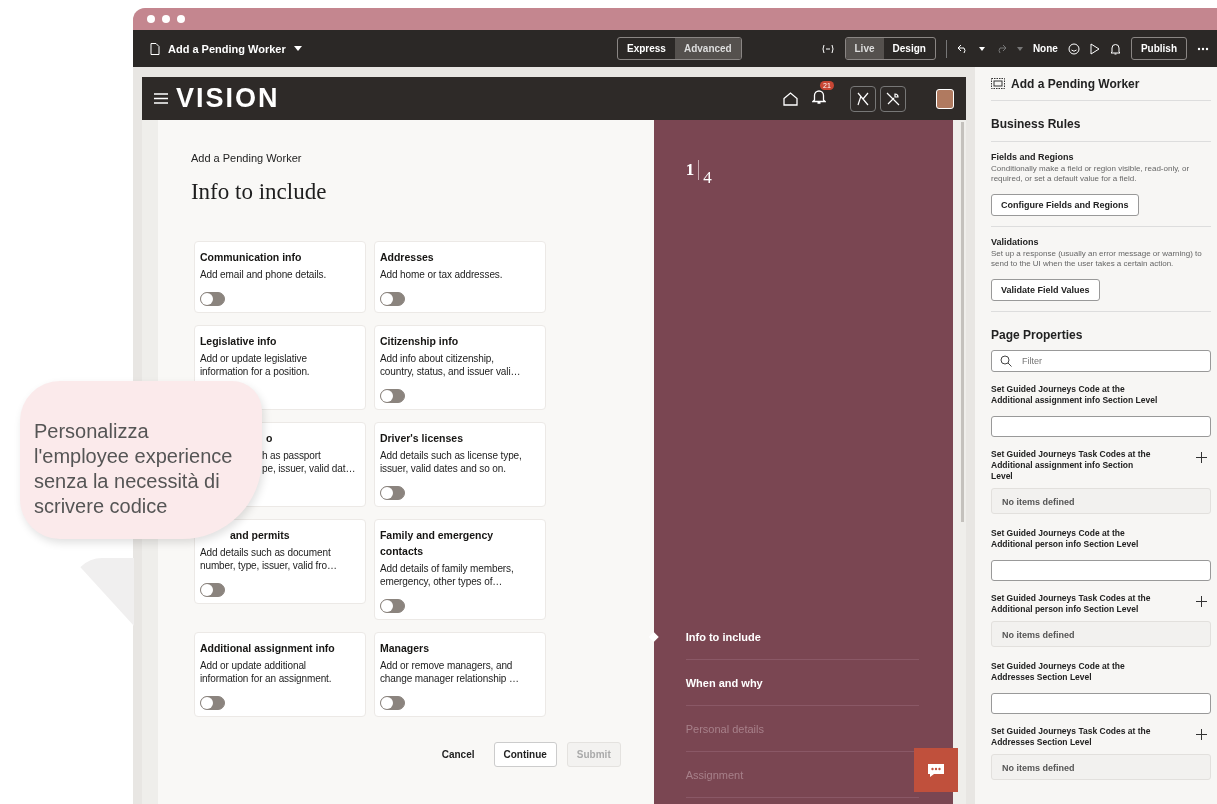 This screenshot has height=804, width=1217. I want to click on region-icon, so click(998, 83).